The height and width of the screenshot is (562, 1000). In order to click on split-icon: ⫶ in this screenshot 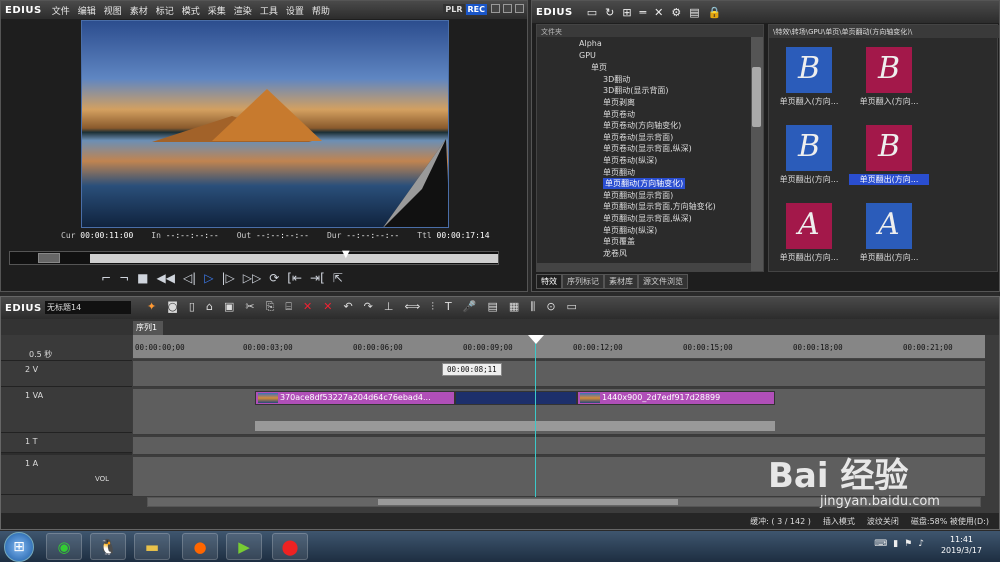, I will do `click(432, 307)`.